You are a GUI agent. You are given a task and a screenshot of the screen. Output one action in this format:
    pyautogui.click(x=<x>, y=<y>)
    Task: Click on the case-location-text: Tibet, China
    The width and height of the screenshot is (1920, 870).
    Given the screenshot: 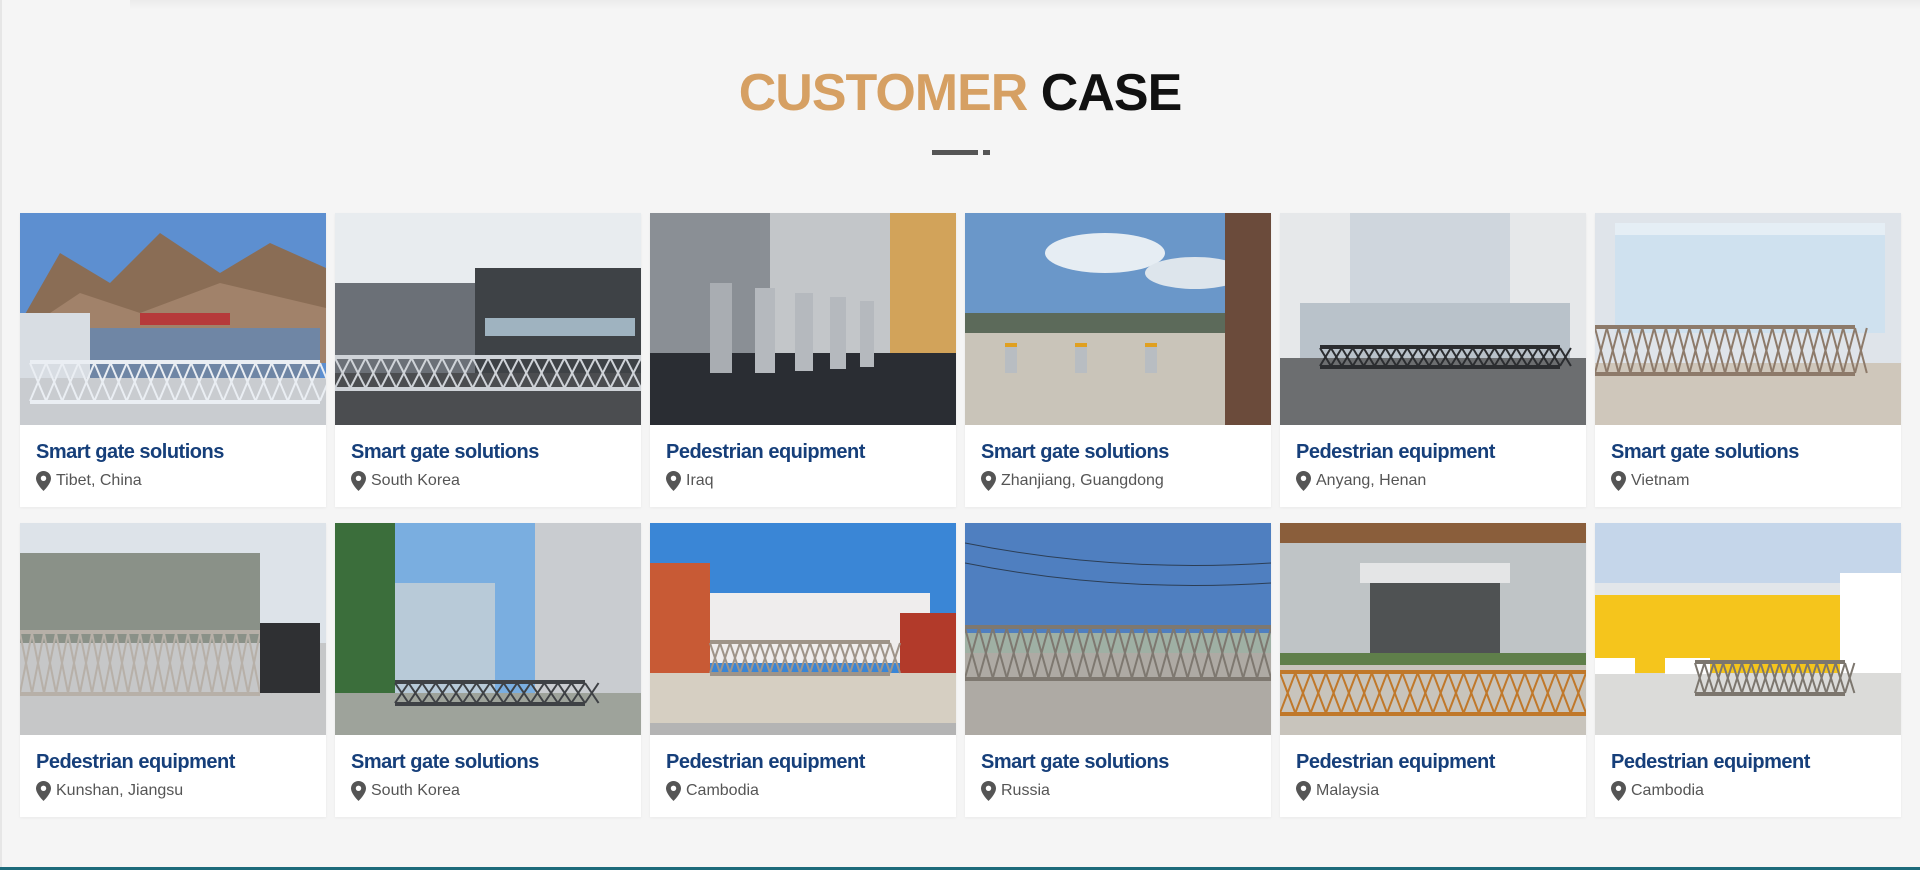 What is the action you would take?
    pyautogui.click(x=99, y=480)
    